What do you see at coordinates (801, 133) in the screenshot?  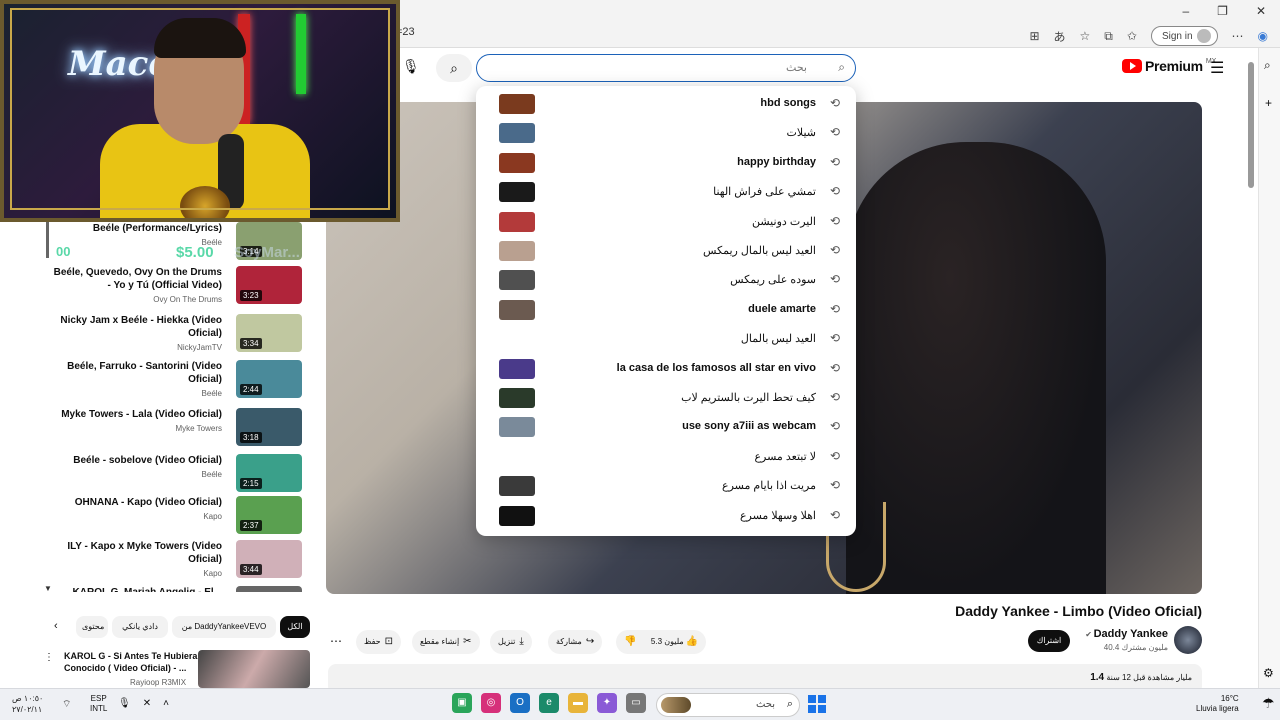 I see `suggestion-text: شيلات` at bounding box center [801, 133].